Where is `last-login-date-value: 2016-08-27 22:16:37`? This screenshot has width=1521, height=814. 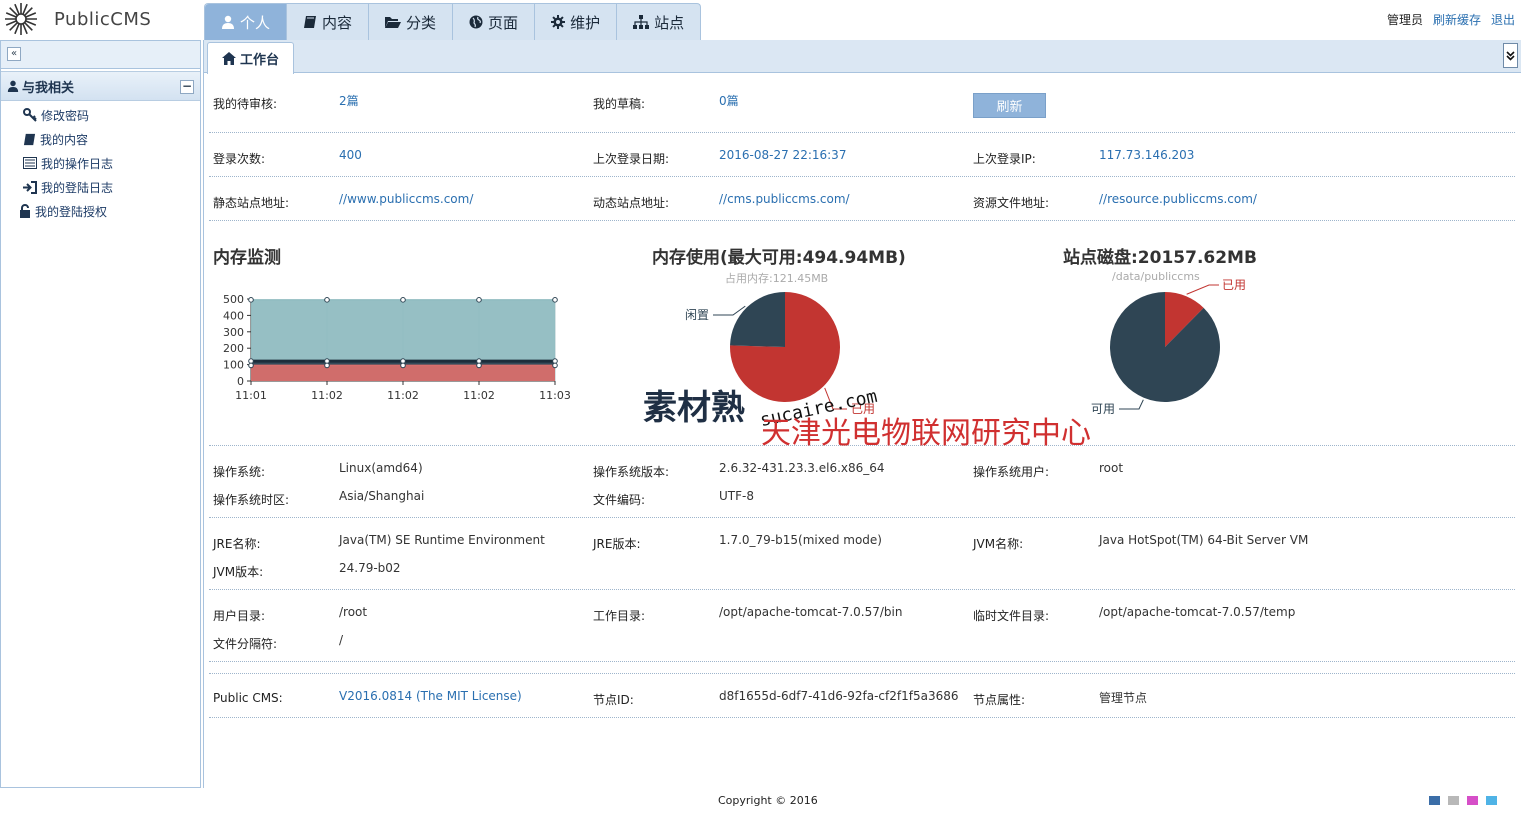
last-login-date-value: 2016-08-27 22:16:37 is located at coordinates (783, 155).